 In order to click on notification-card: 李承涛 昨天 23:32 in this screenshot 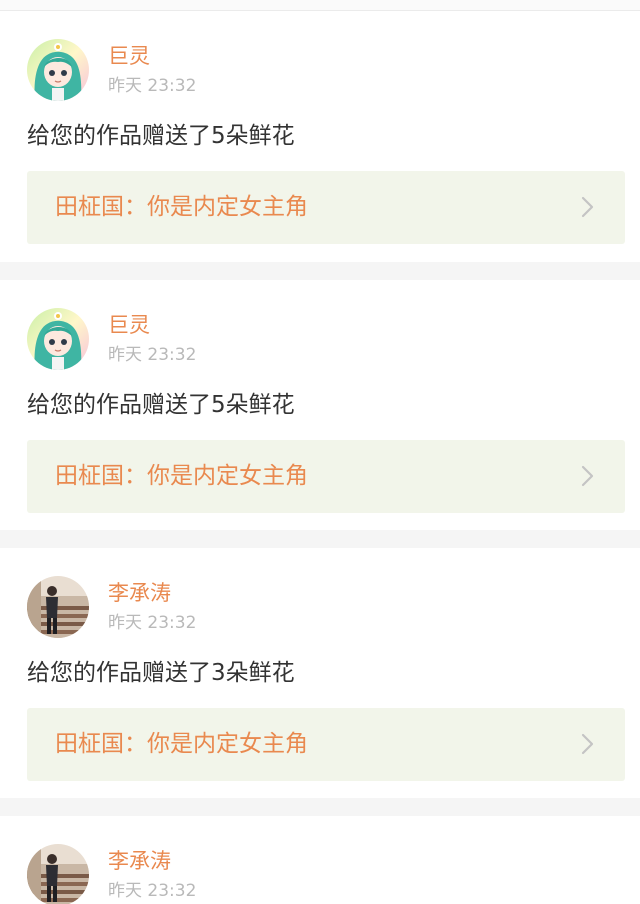, I will do `click(320, 860)`.